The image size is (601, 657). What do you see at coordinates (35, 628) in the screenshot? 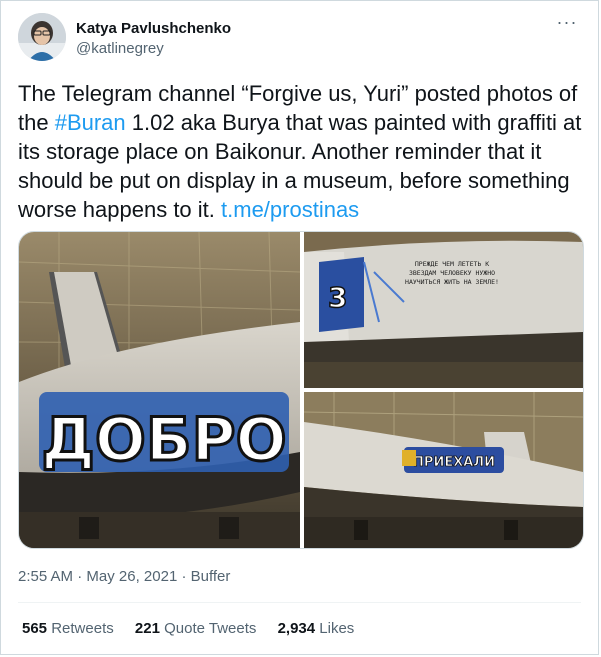
I see `retweets-count: 565` at bounding box center [35, 628].